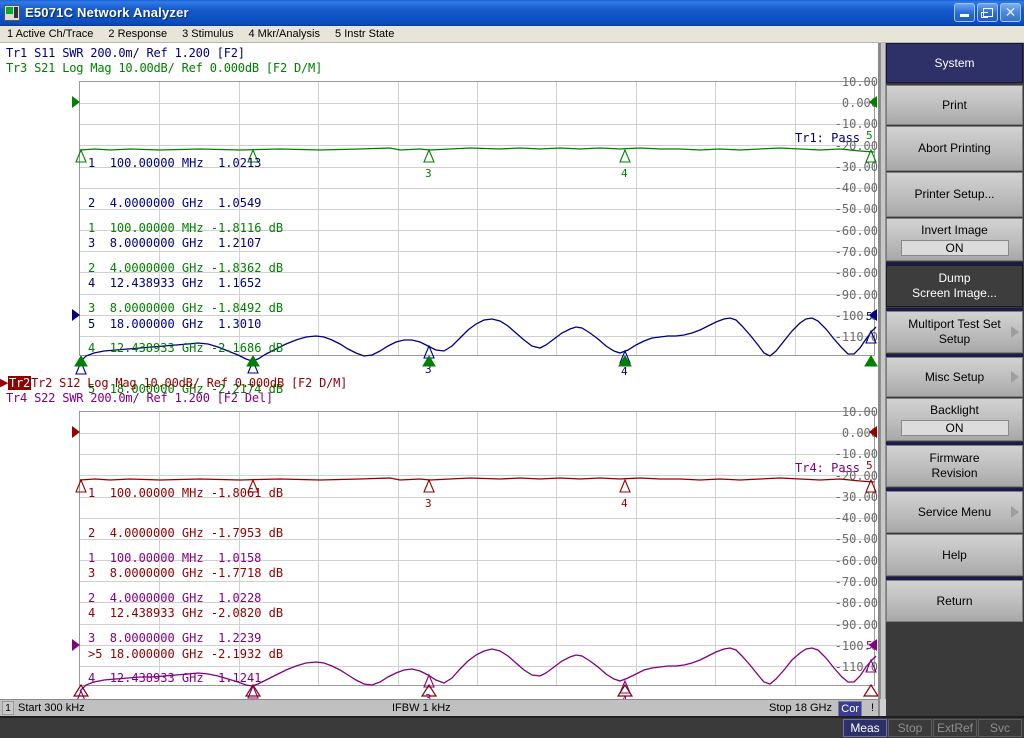  What do you see at coordinates (954, 728) in the screenshot?
I see `bottom-button-extref: ExtRef` at bounding box center [954, 728].